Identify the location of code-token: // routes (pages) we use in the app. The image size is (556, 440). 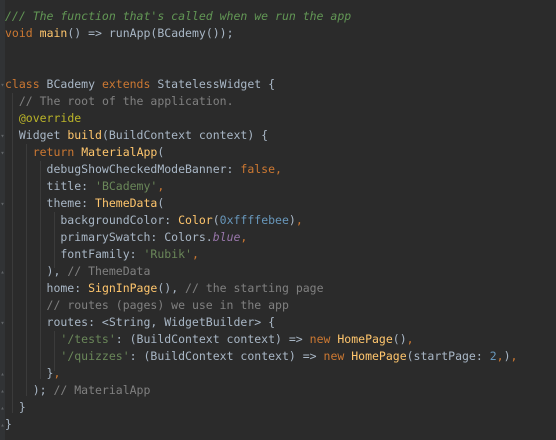
(167, 305).